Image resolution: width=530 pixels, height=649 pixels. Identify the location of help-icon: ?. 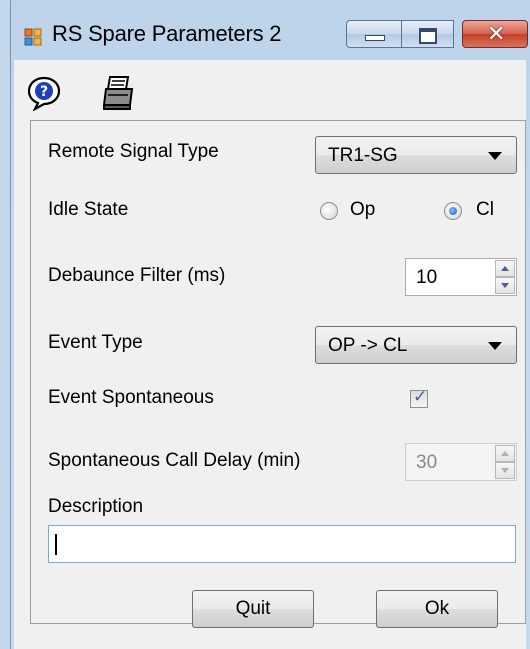
(44, 93).